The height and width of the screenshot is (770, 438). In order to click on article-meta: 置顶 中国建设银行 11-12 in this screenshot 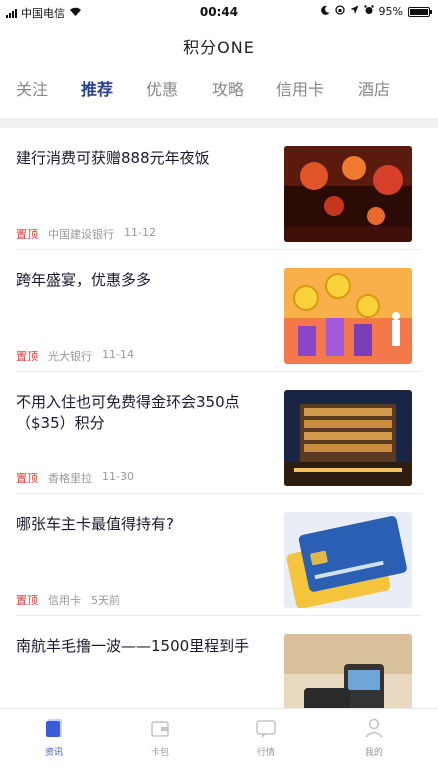, I will do `click(86, 234)`.